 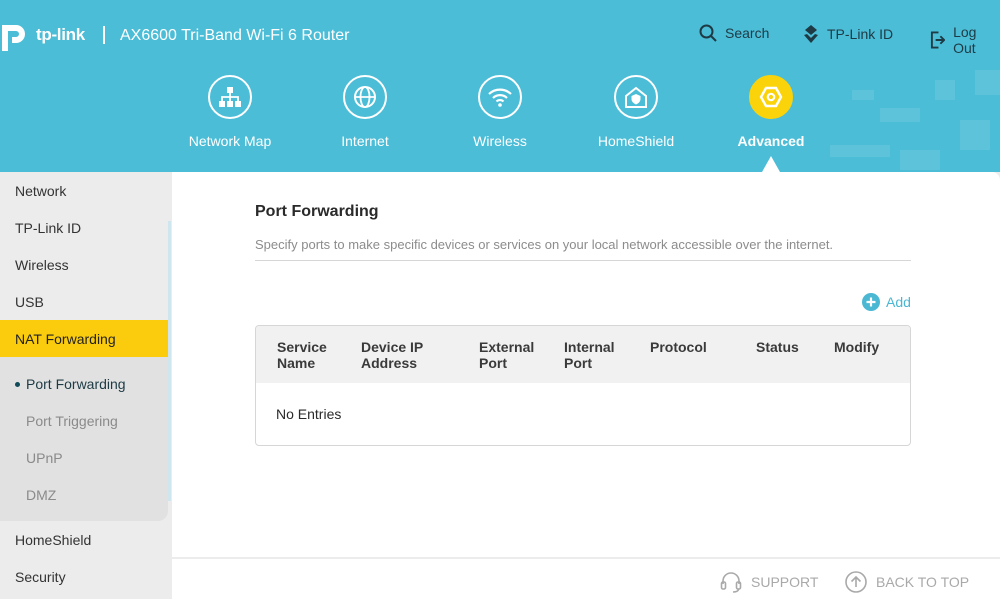 I want to click on page-title: Port Forwarding, so click(x=317, y=211).